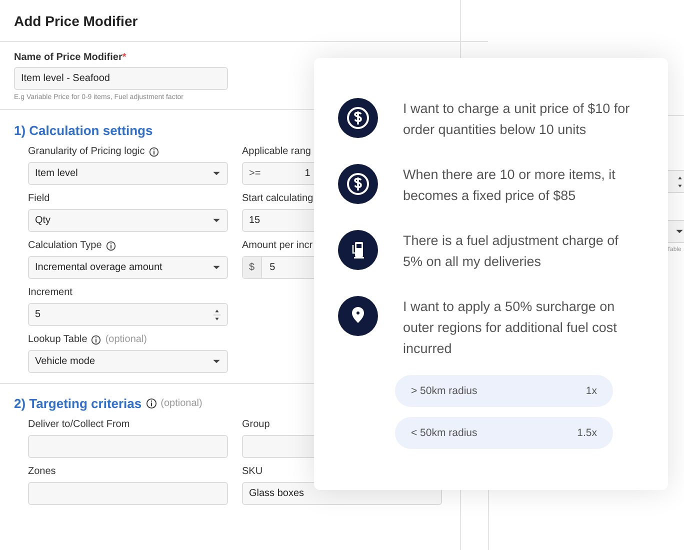 Image resolution: width=684 pixels, height=550 pixels. Describe the element at coordinates (517, 119) in the screenshot. I see `example-text: I want to charge a unit price of $10 for order quantities below 10 units` at that location.